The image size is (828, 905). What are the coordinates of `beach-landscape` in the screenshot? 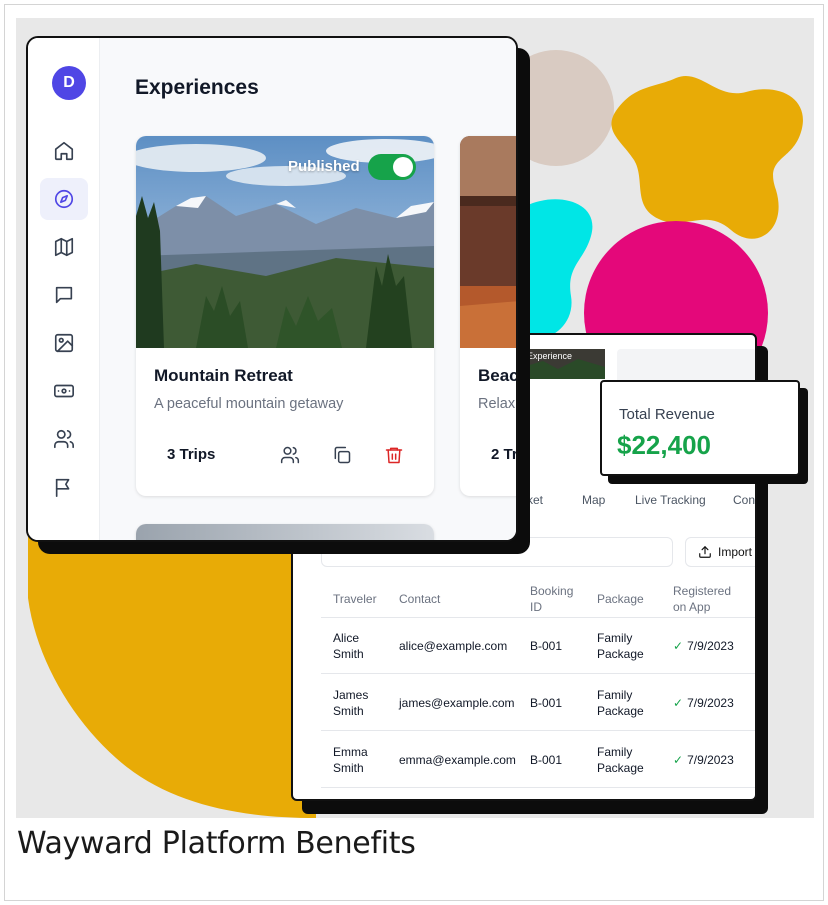 It's located at (488, 242).